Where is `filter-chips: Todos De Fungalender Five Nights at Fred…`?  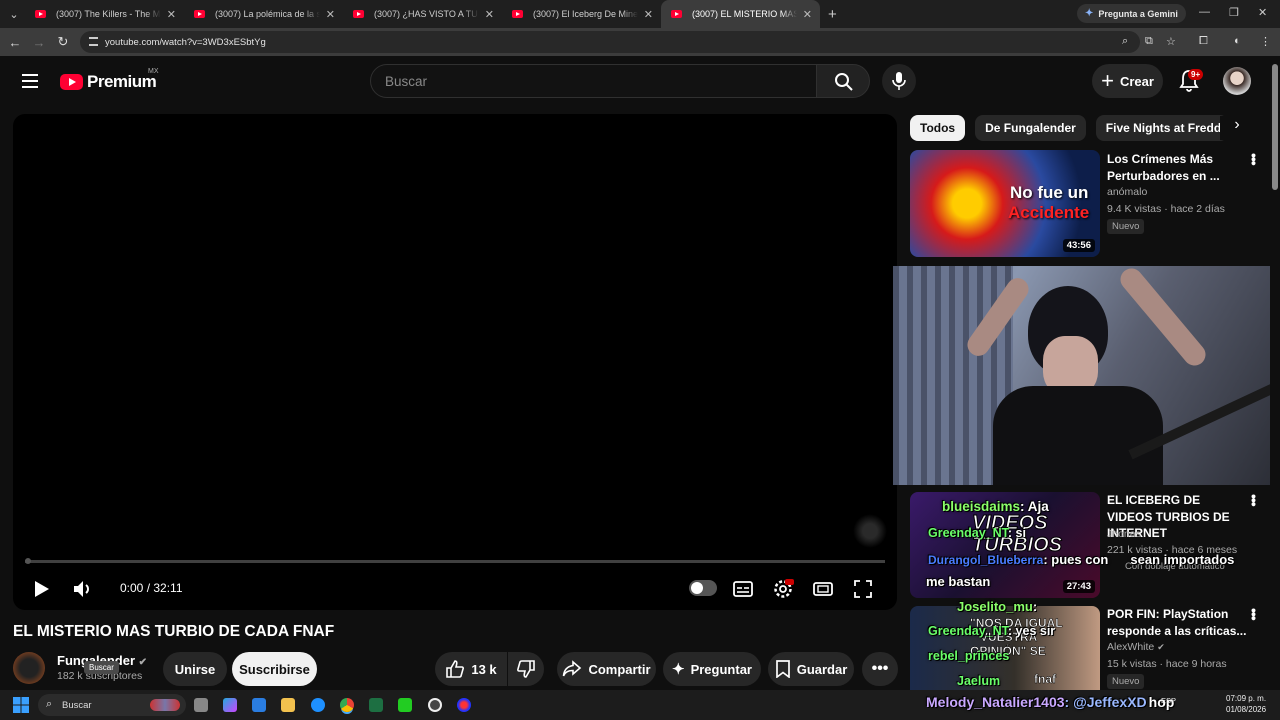
filter-chips: Todos De Fungalender Five Nights at Fred… is located at coordinates (1069, 128).